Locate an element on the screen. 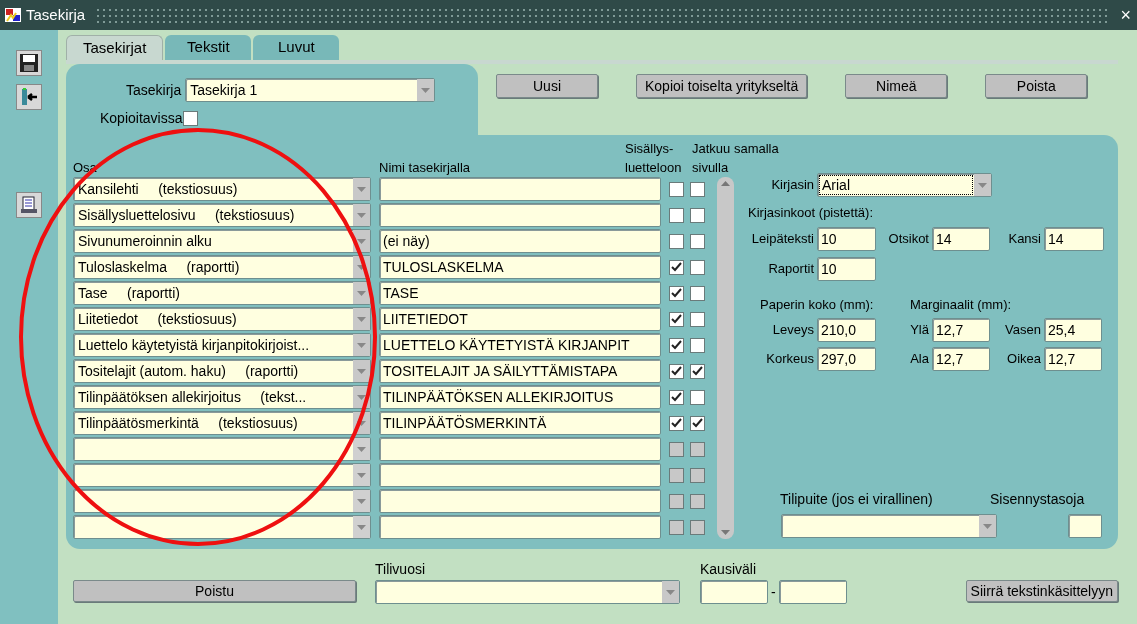 The width and height of the screenshot is (1137, 624). osa-select: Tuloslaskelma (raportti) is located at coordinates (222, 267).